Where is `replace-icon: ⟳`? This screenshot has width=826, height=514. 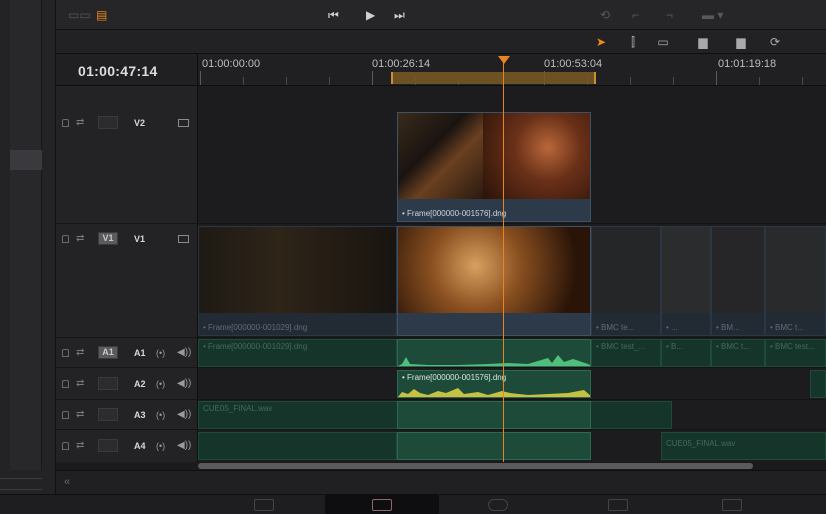
replace-icon: ⟳ is located at coordinates (775, 42).